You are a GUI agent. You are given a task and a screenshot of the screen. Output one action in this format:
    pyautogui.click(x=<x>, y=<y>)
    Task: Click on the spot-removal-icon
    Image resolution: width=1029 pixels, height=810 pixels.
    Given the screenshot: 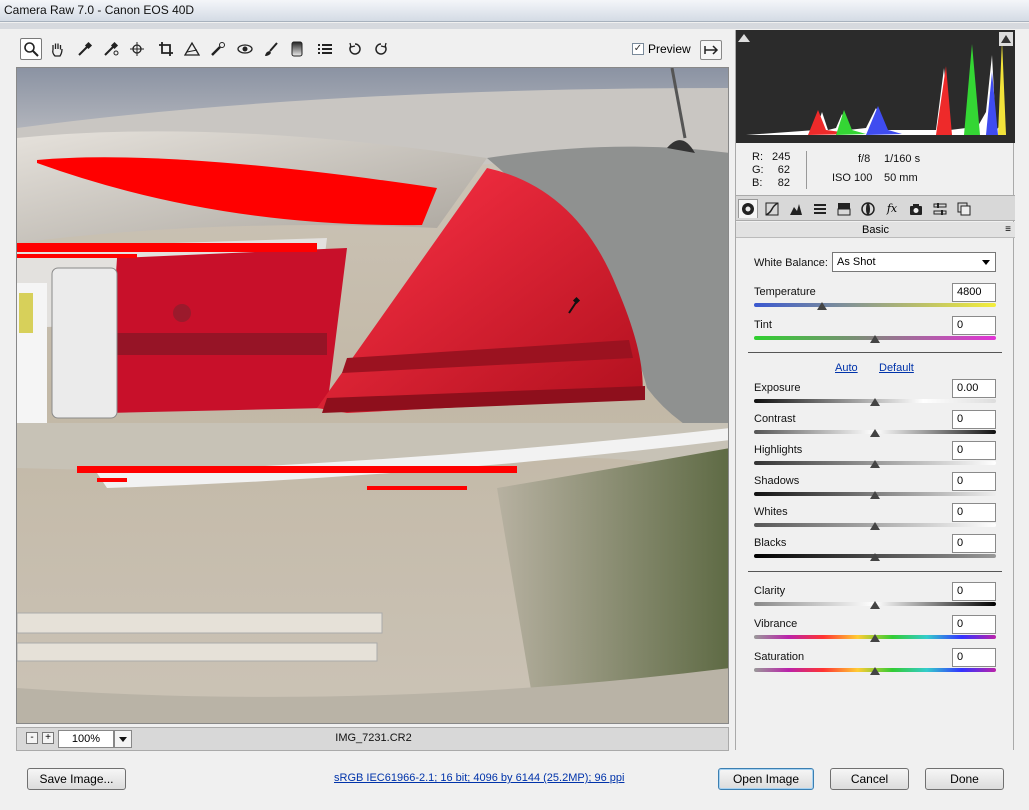 What is the action you would take?
    pyautogui.click(x=218, y=49)
    